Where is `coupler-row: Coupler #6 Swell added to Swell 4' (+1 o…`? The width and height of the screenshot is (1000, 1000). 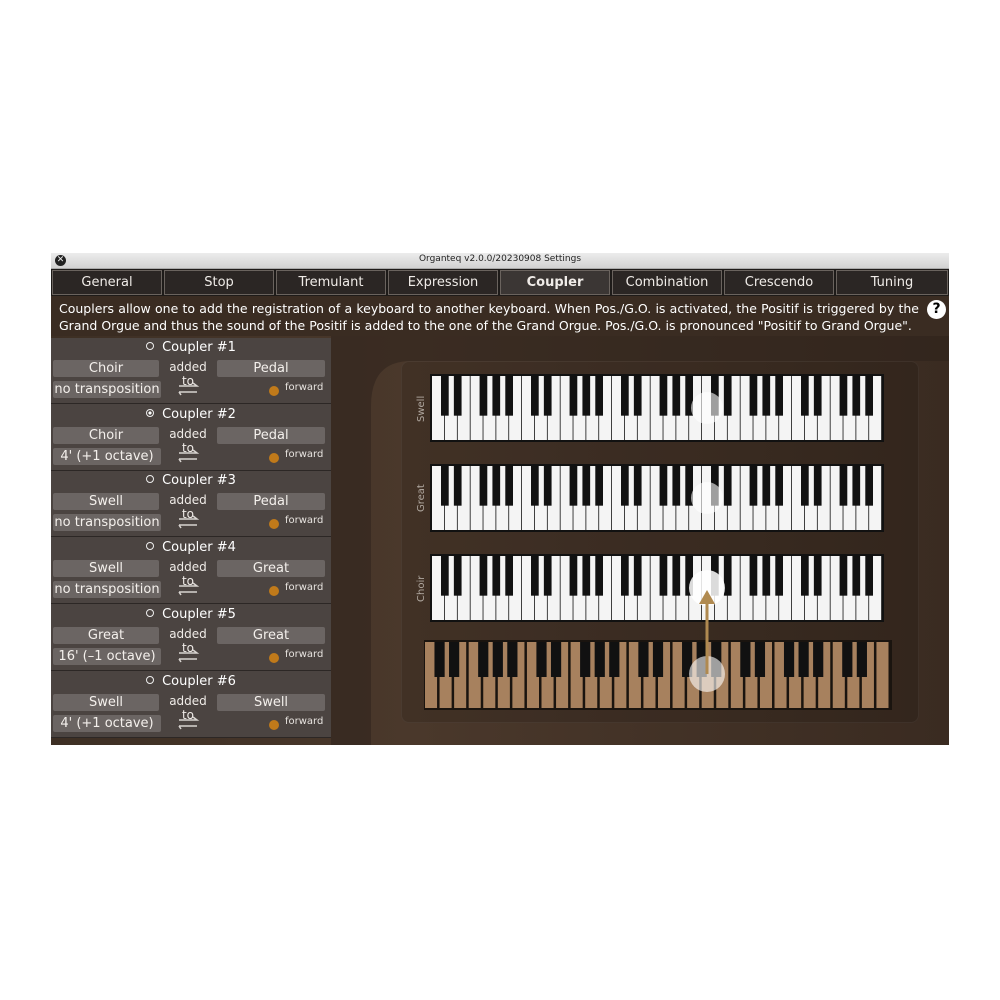
coupler-row: Coupler #6 Swell added to Swell 4' (+1 o… is located at coordinates (191, 705).